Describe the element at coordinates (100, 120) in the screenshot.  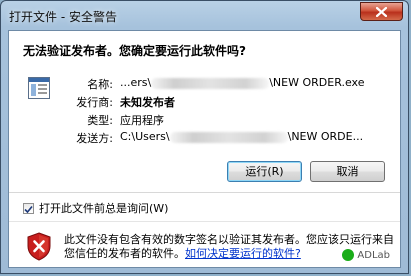
I see `type-label: 类型:` at that location.